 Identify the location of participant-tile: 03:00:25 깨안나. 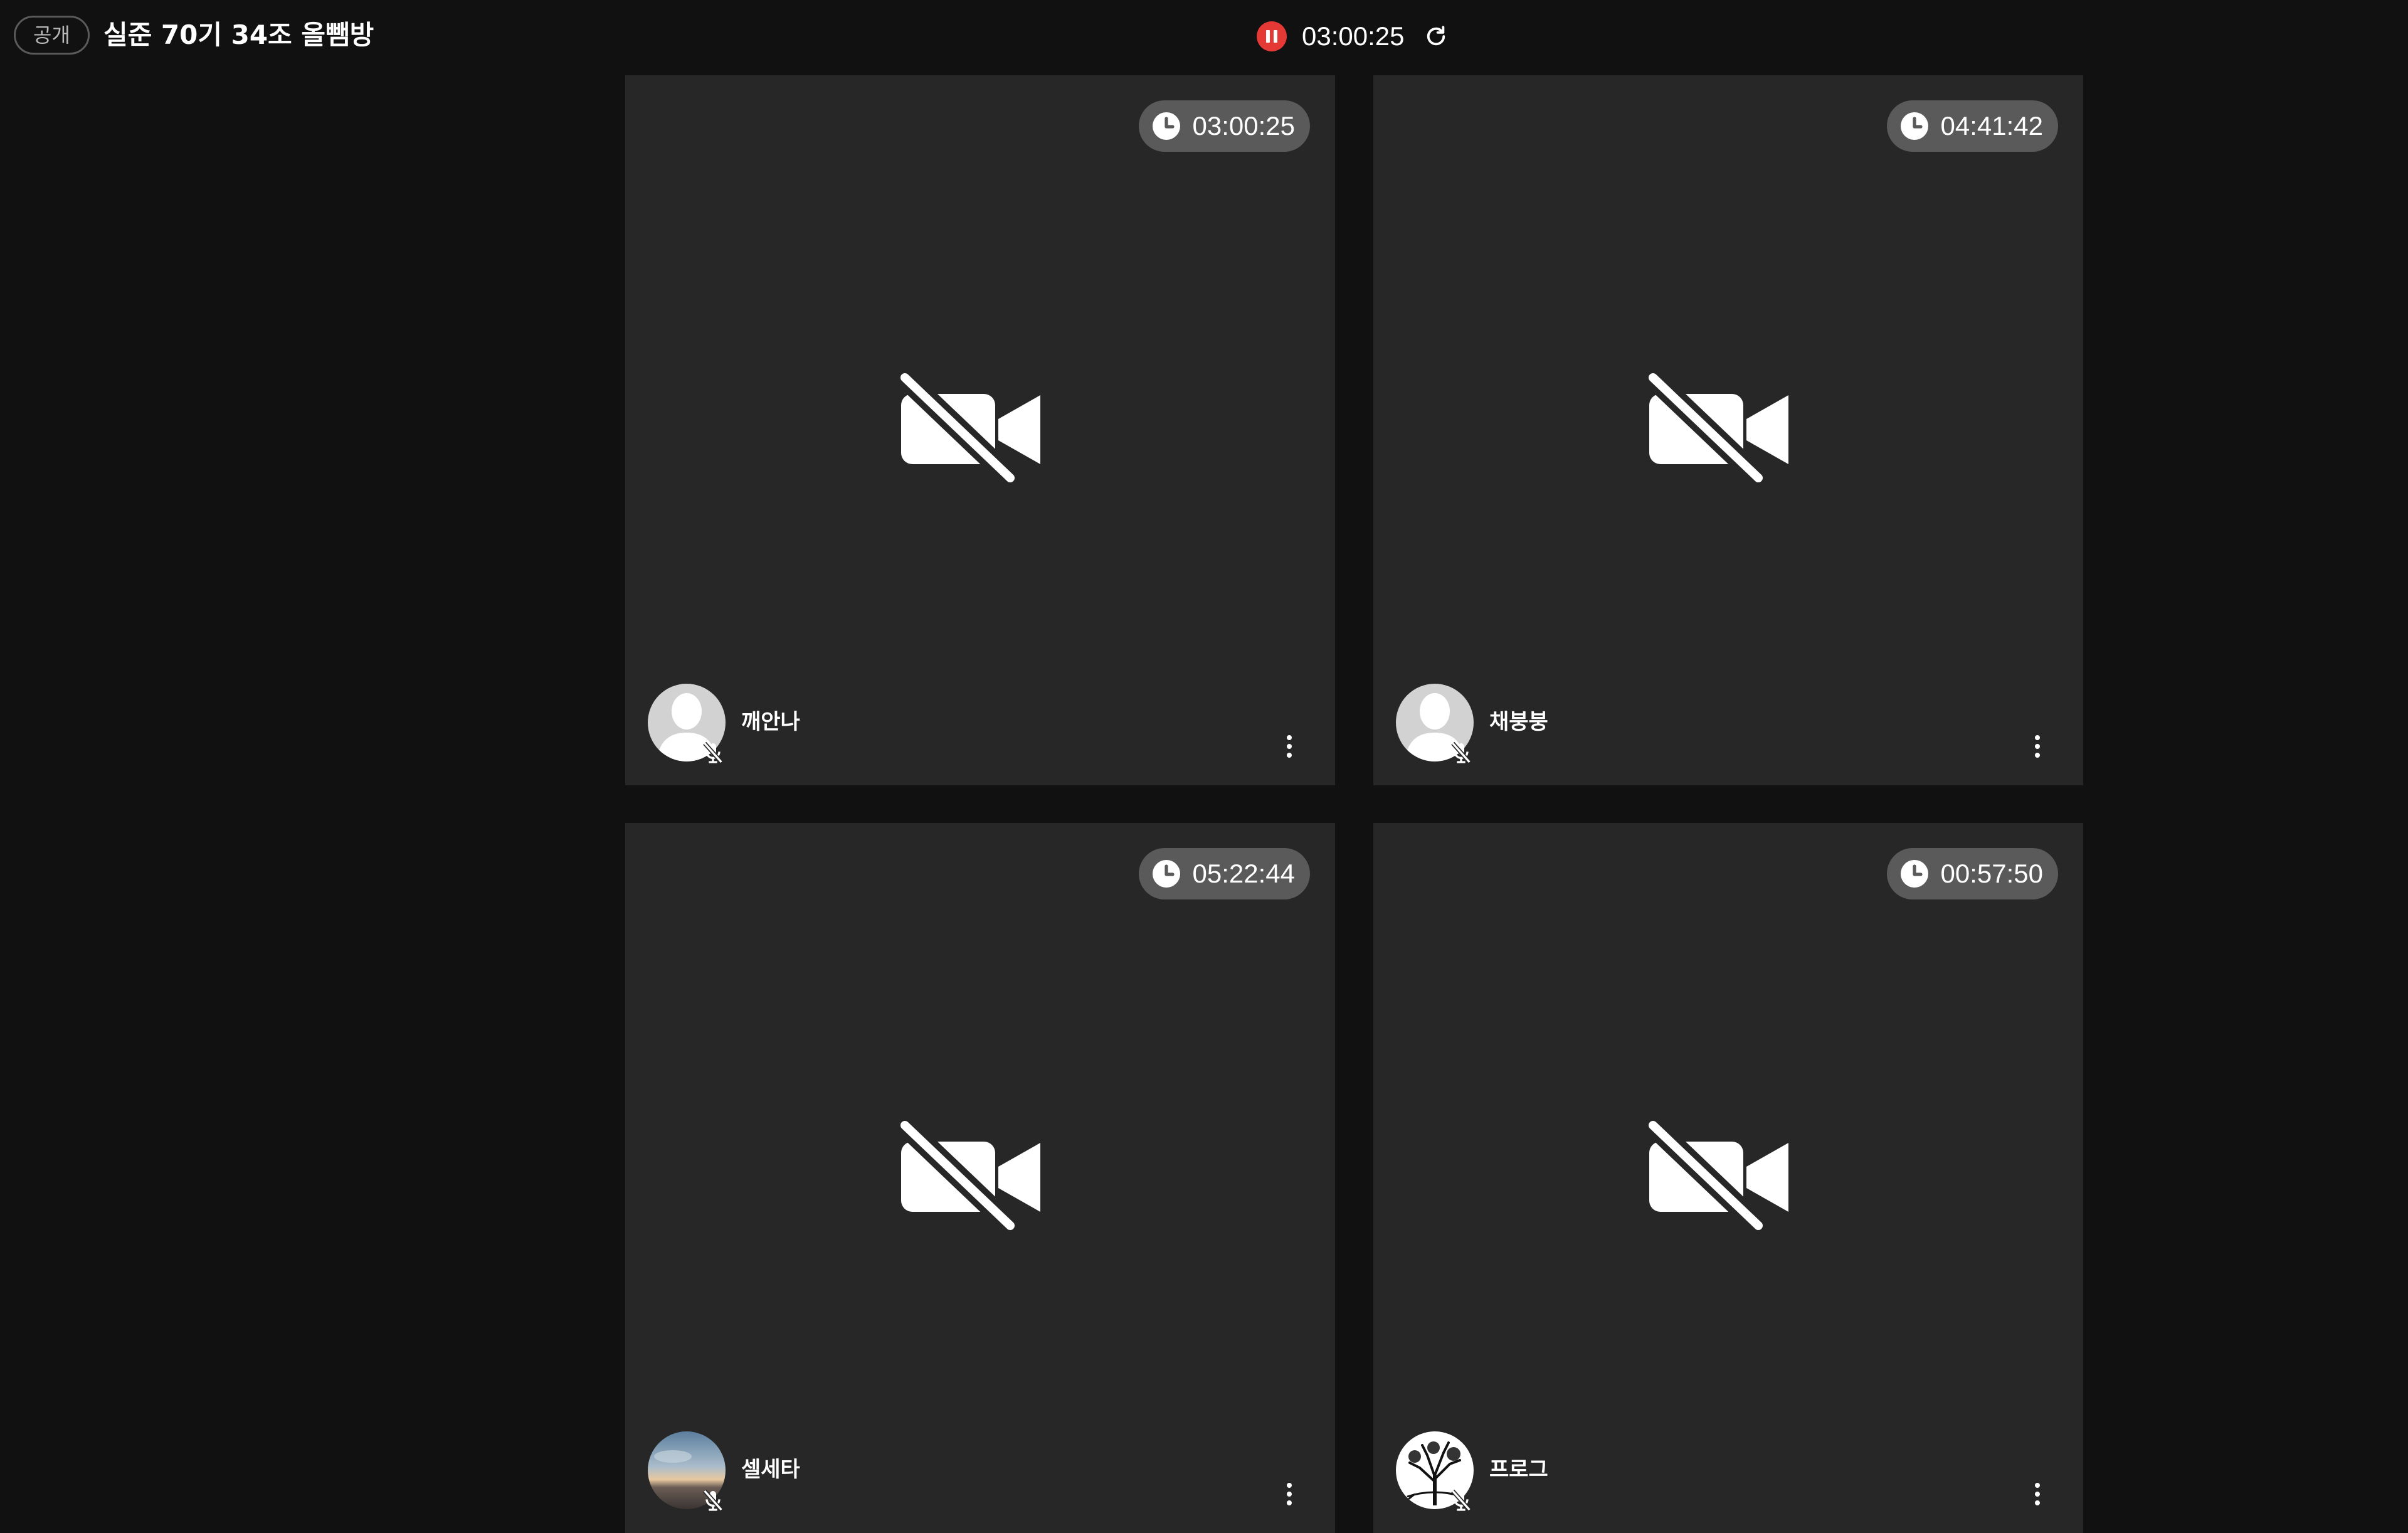
(980, 430).